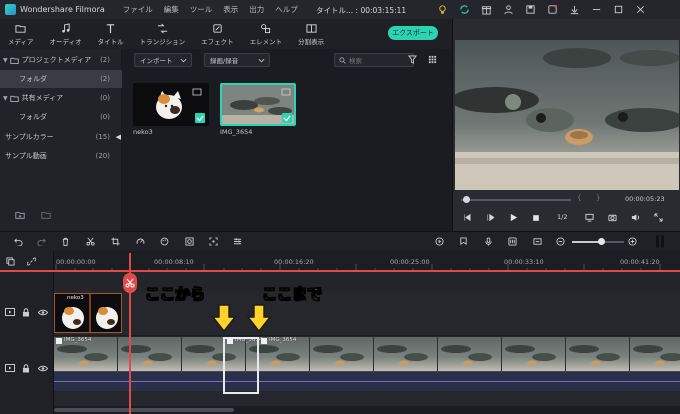 This screenshot has height=414, width=680. What do you see at coordinates (560, 241) in the screenshot?
I see `zoom-out-icon` at bounding box center [560, 241].